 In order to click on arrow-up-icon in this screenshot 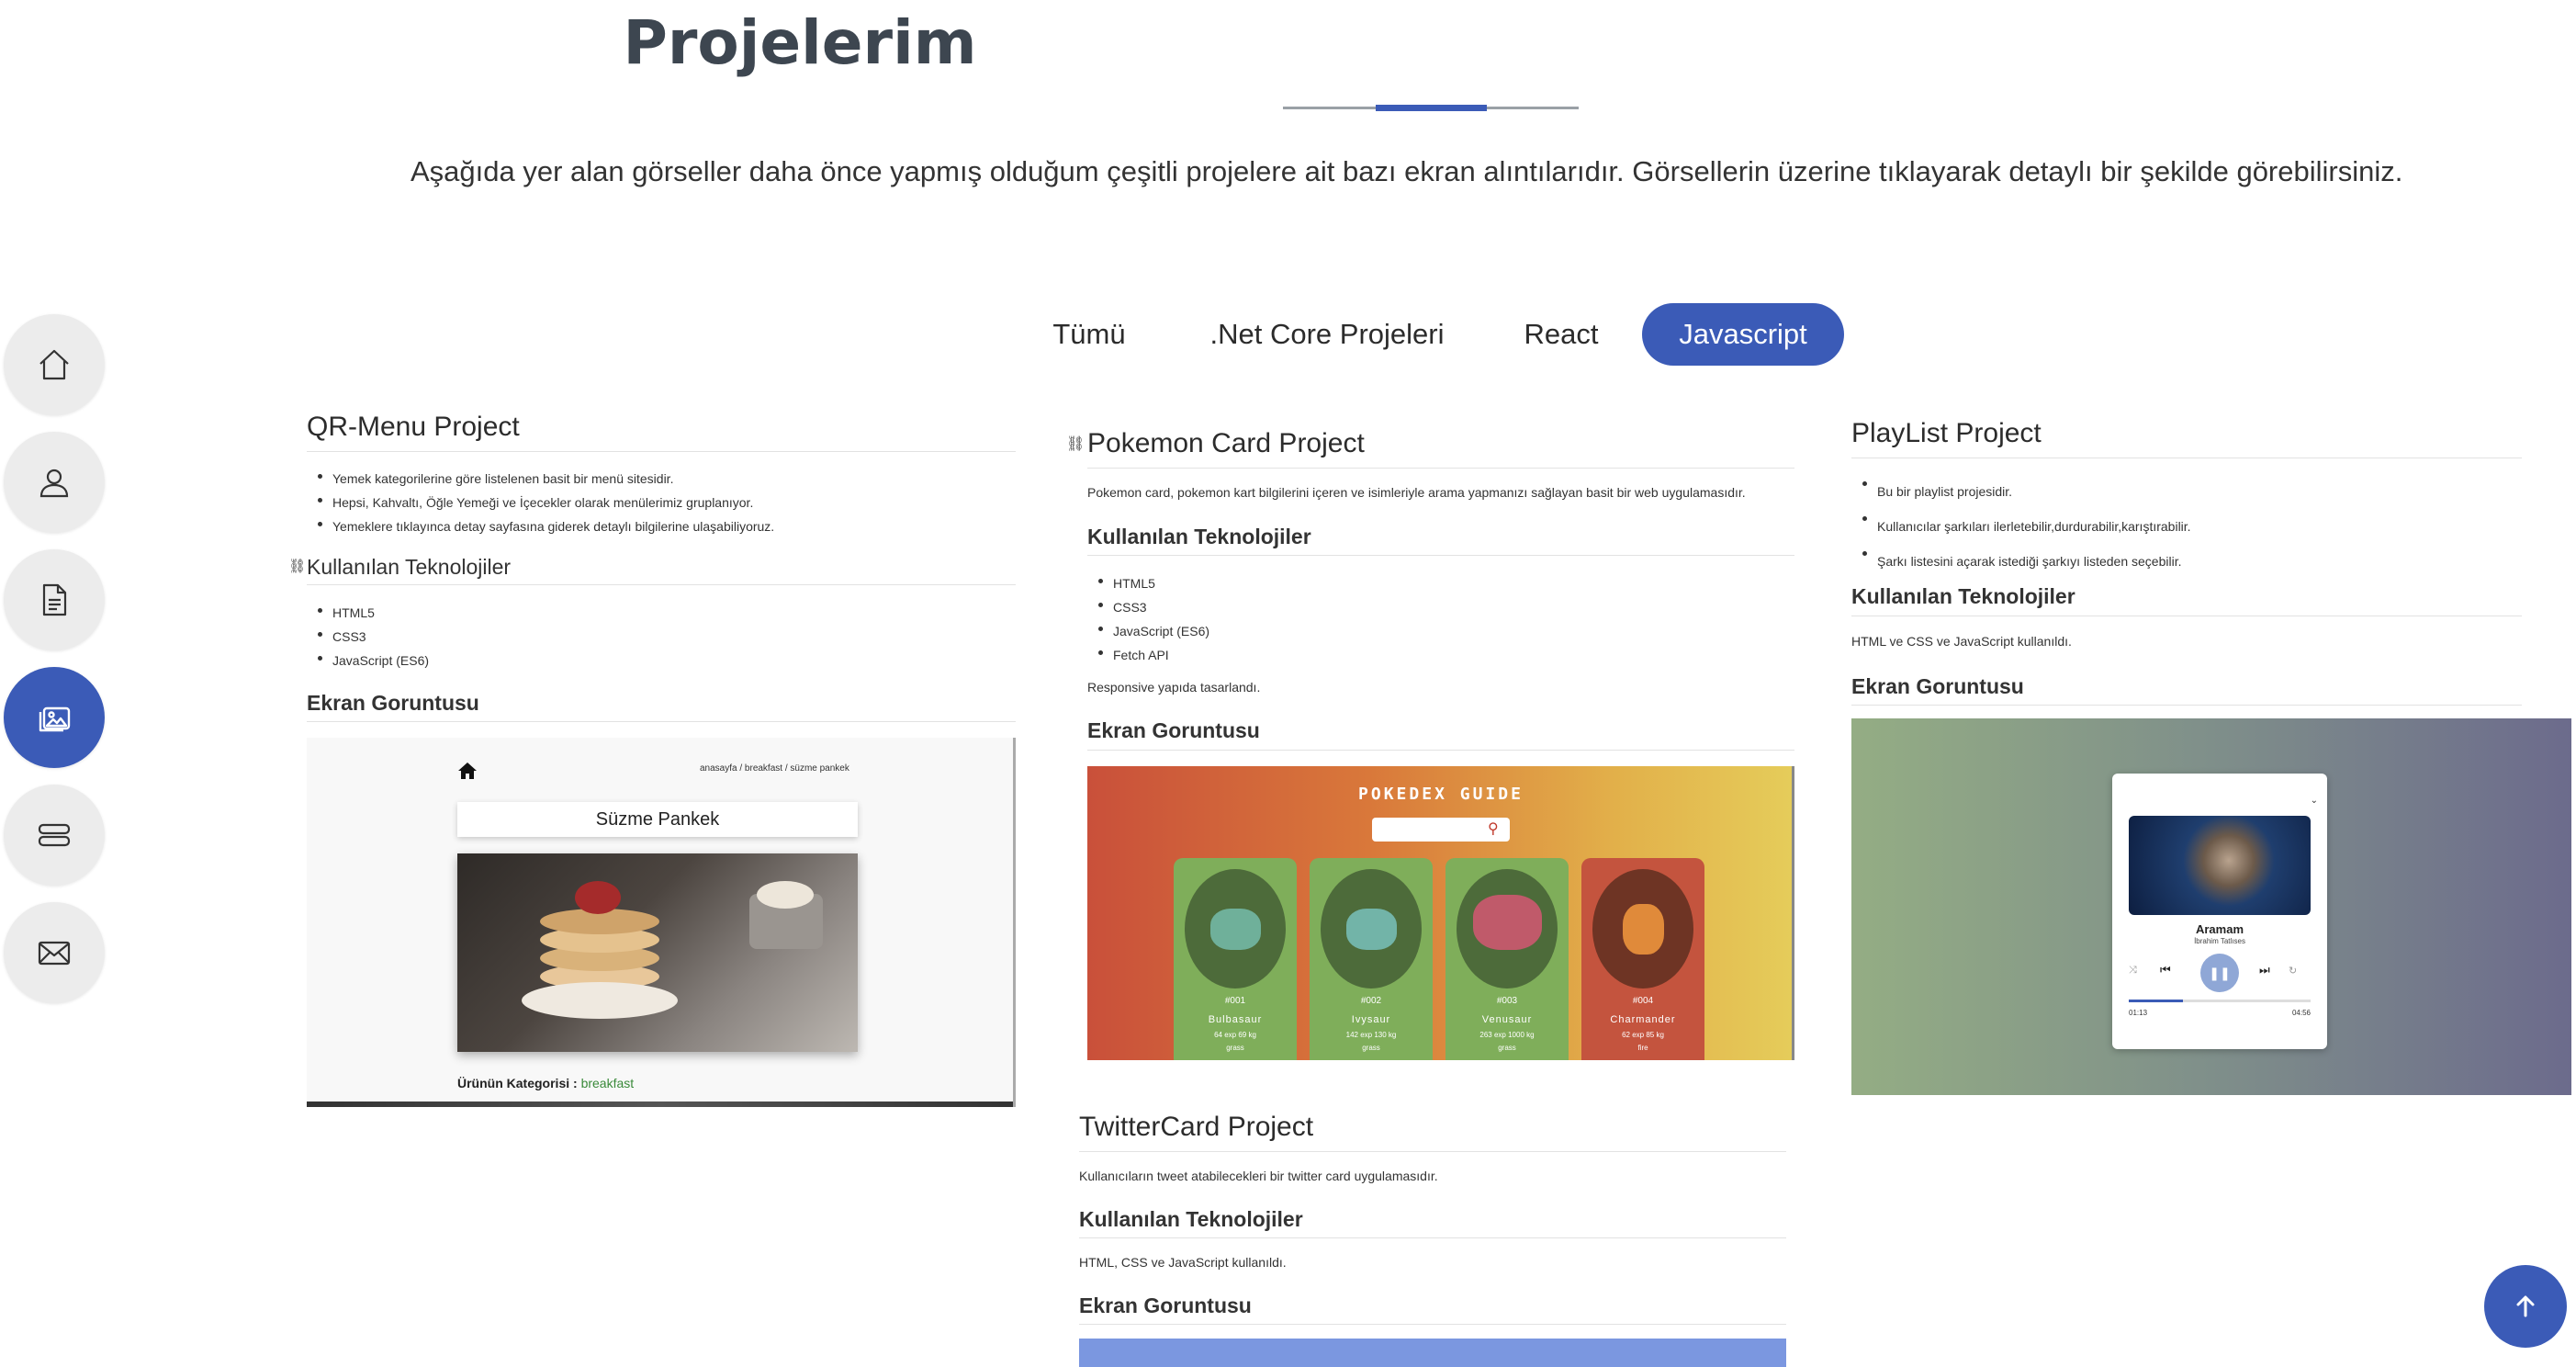, I will do `click(2525, 1306)`.